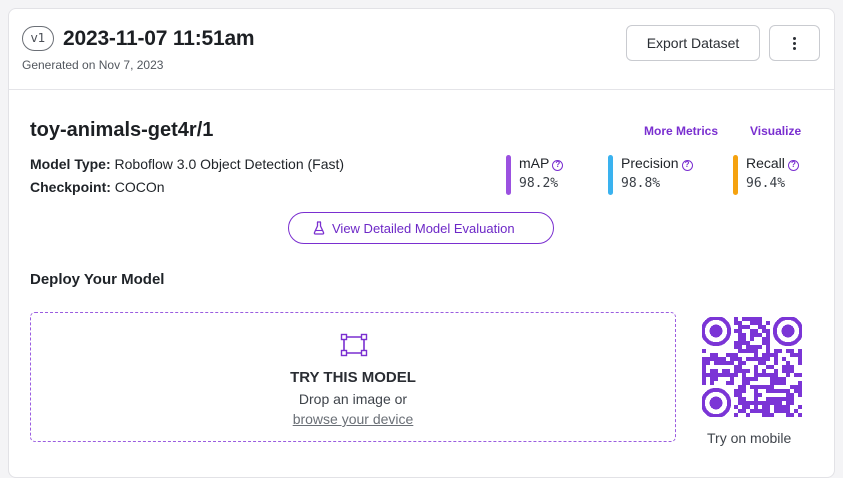 The image size is (843, 478). What do you see at coordinates (657, 163) in the screenshot?
I see `metric-label: Precision?` at bounding box center [657, 163].